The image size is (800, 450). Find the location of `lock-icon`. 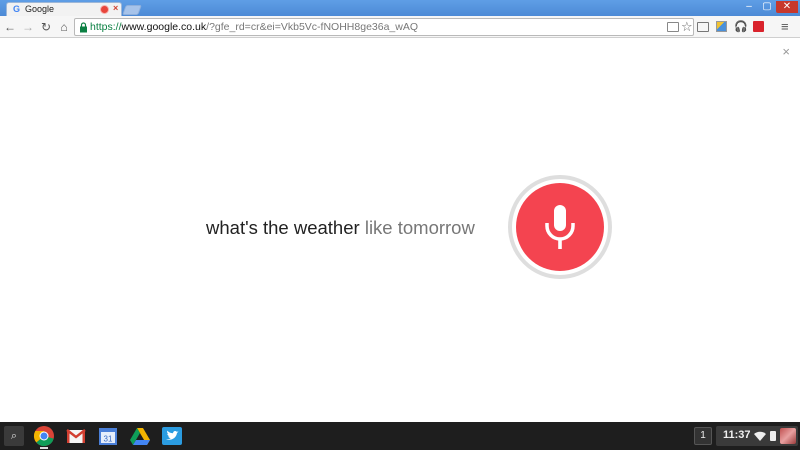

lock-icon is located at coordinates (83, 27).